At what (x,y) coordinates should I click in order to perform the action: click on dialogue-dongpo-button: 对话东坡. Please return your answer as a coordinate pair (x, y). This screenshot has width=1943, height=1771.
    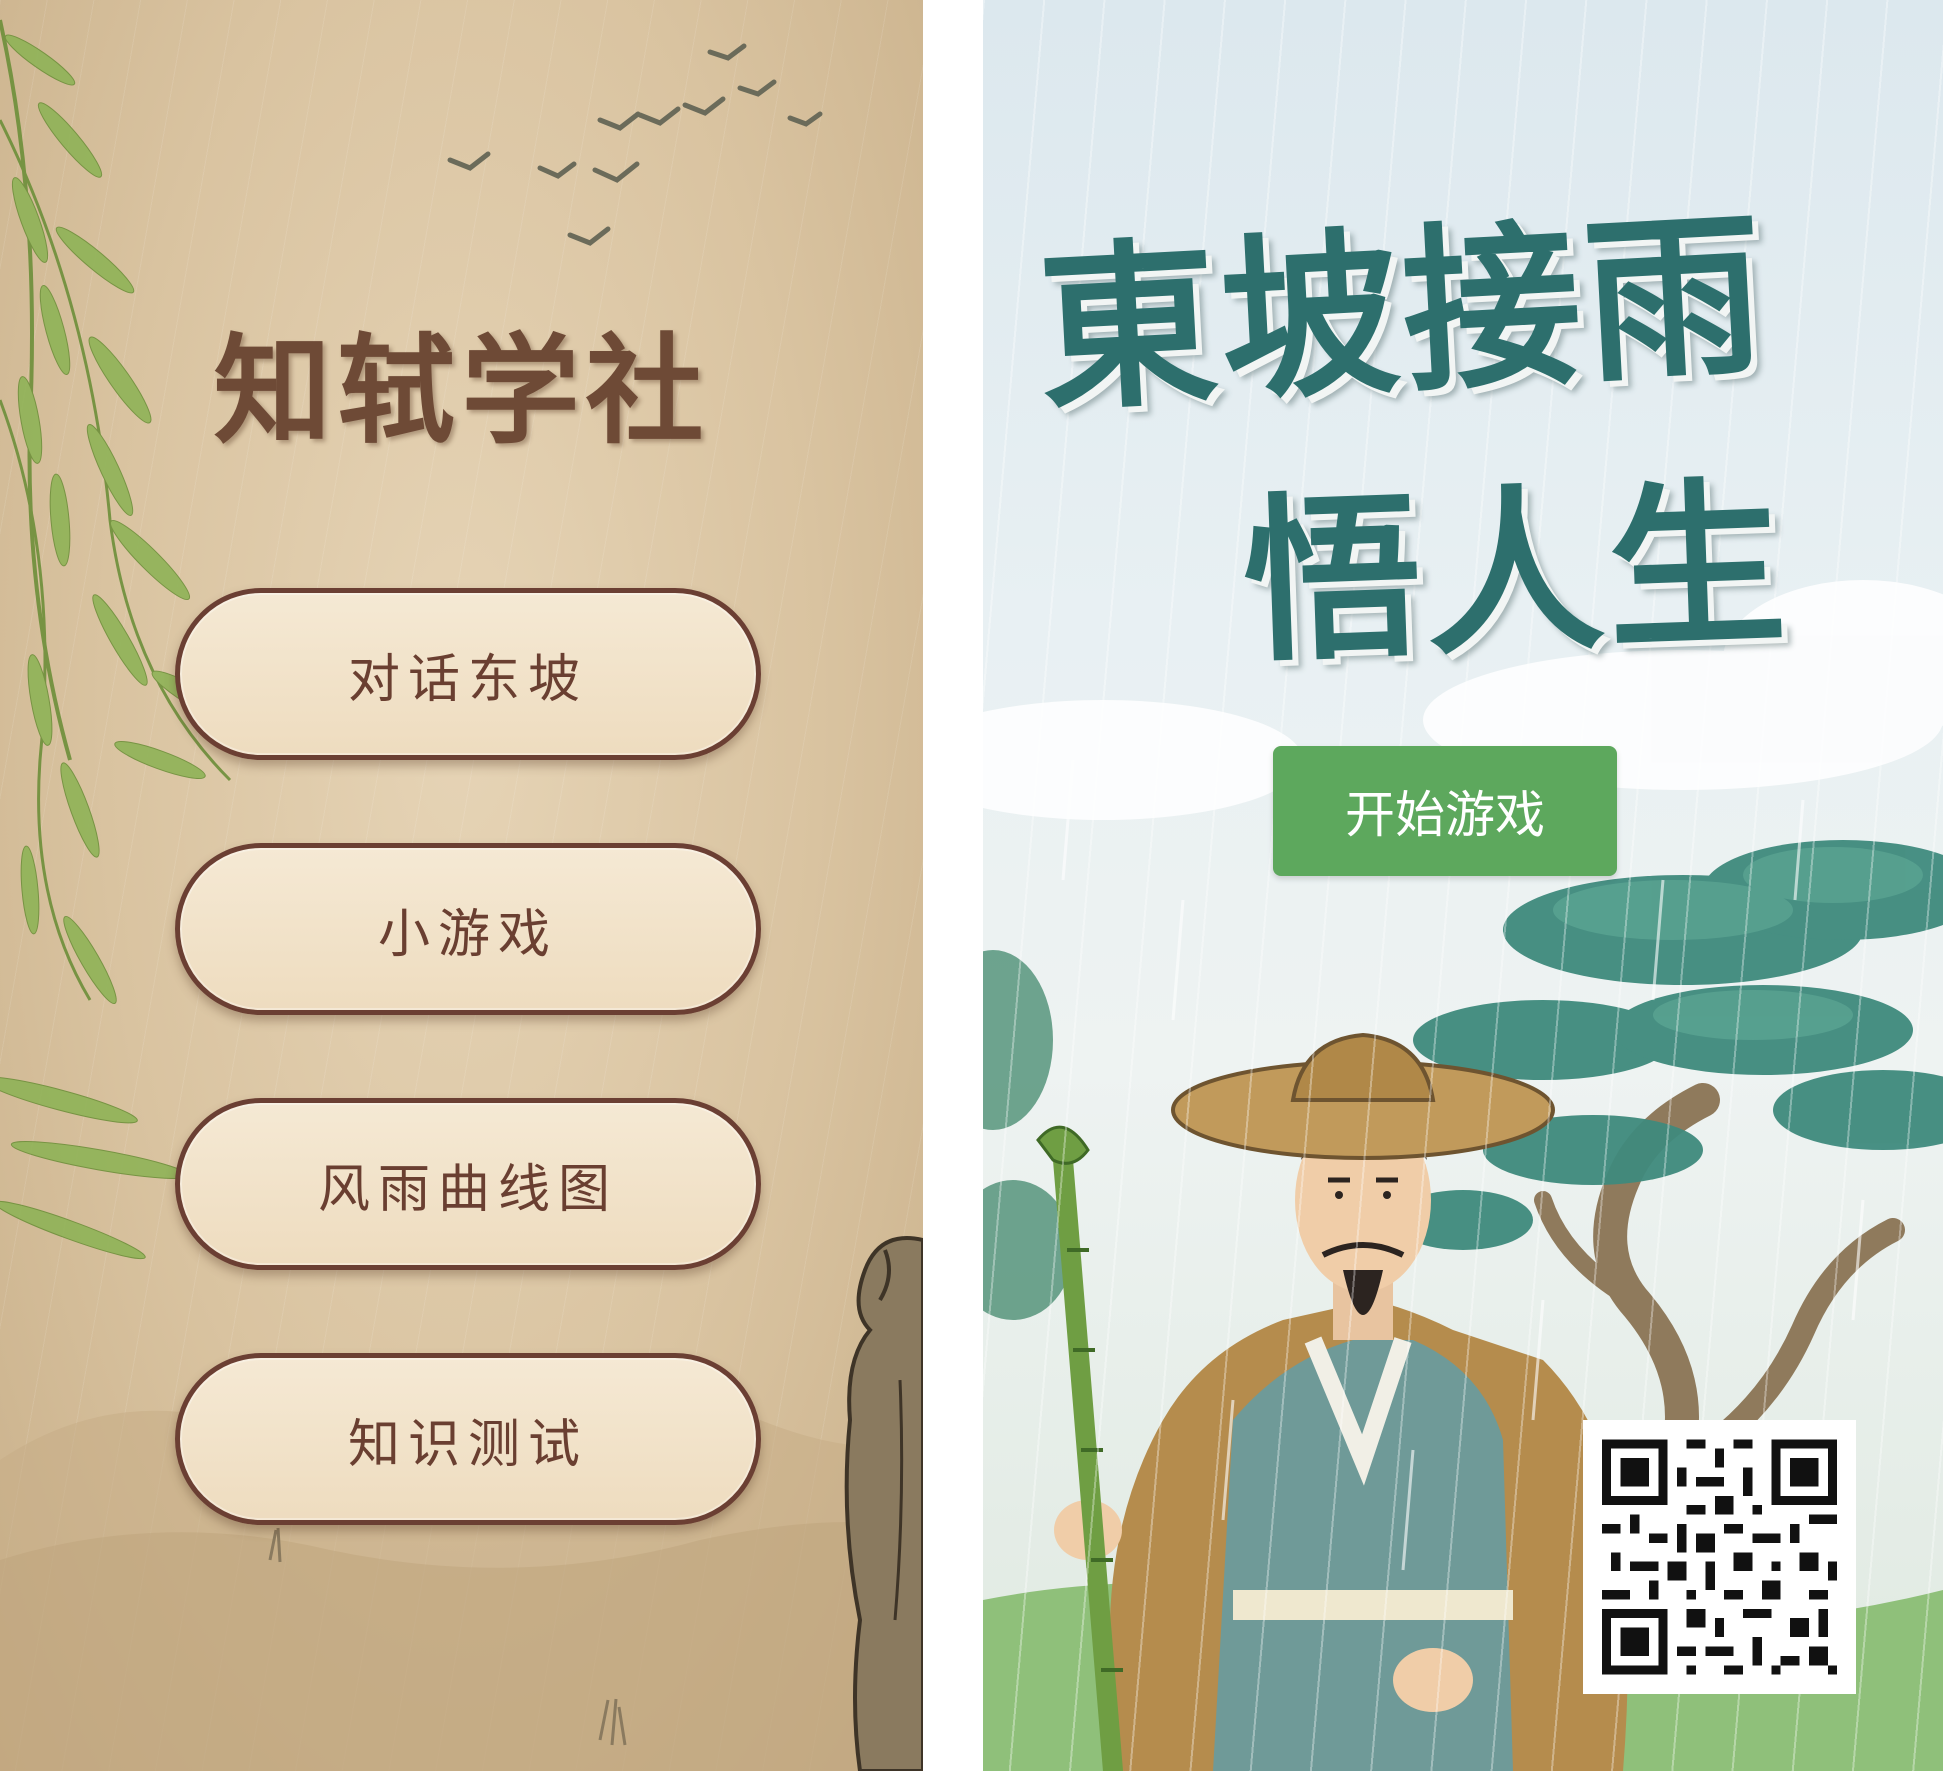
    Looking at the image, I should click on (468, 674).